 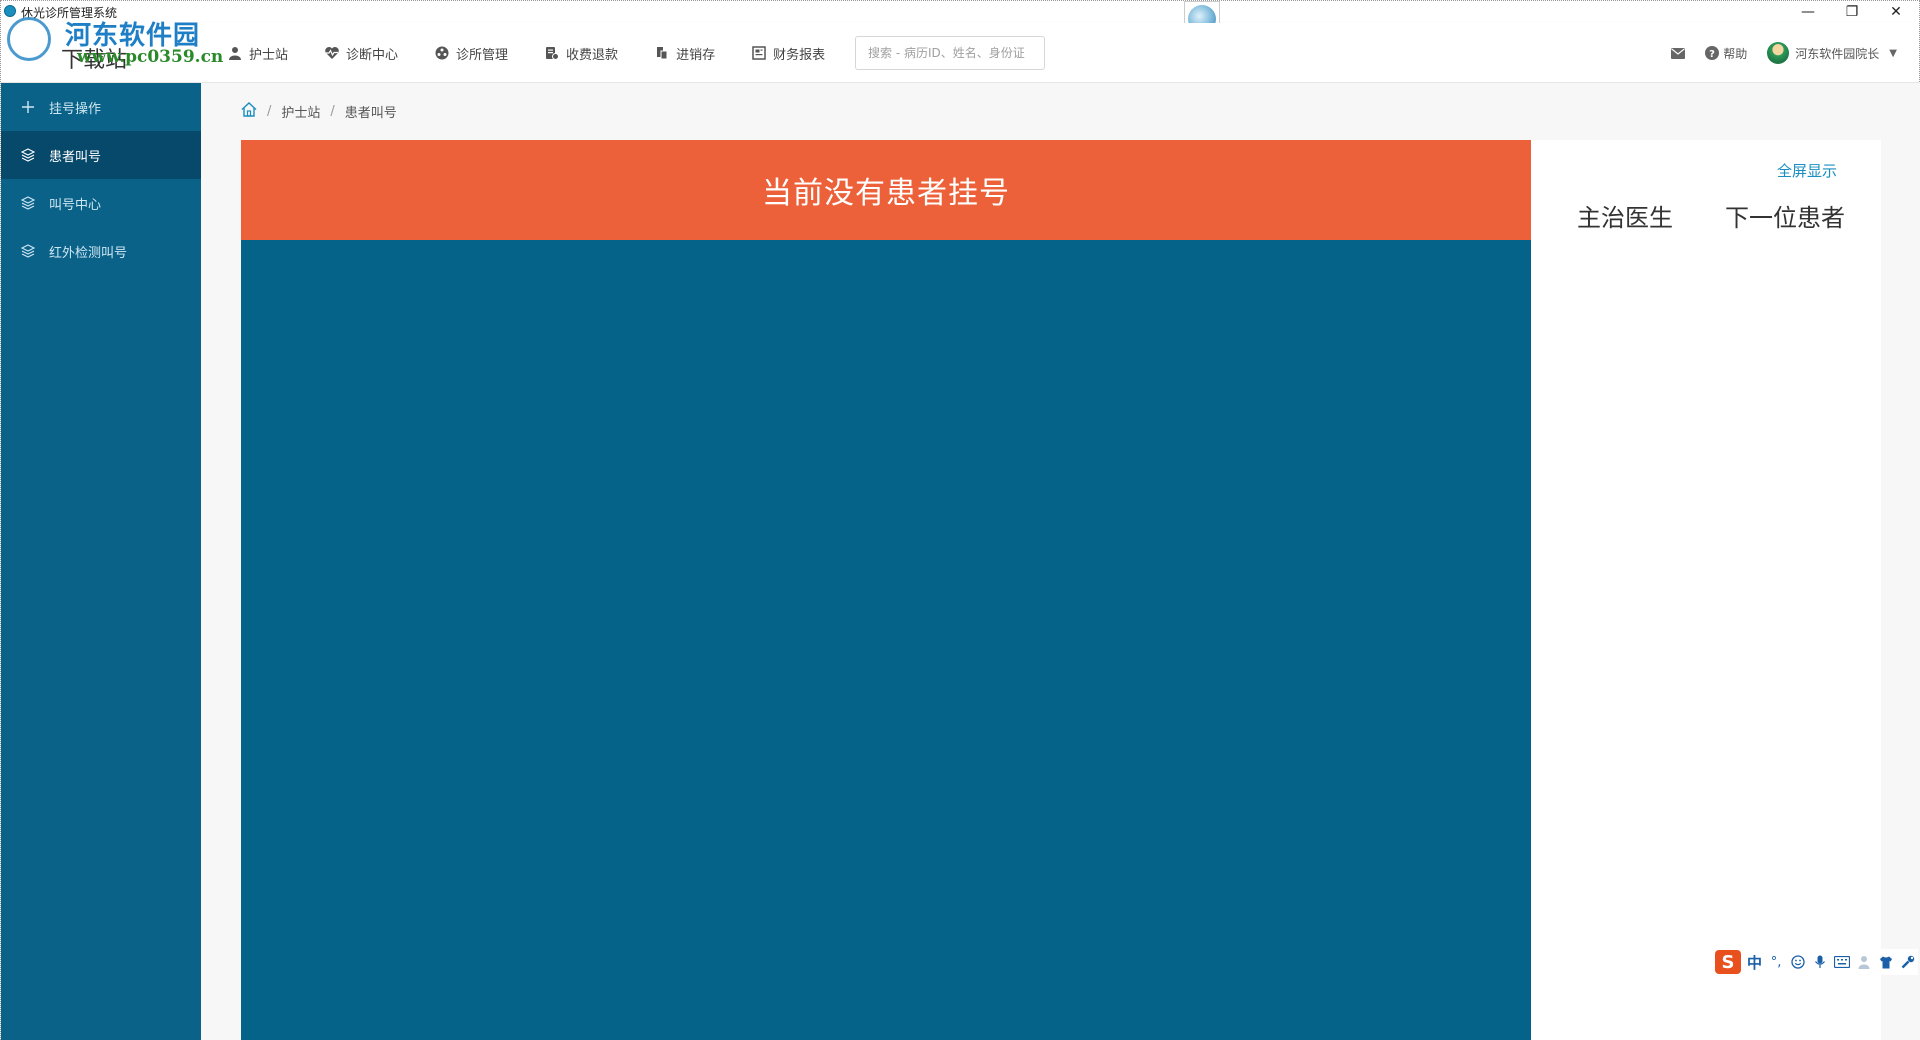 I want to click on chevron-down-icon: ▼, so click(x=1893, y=53).